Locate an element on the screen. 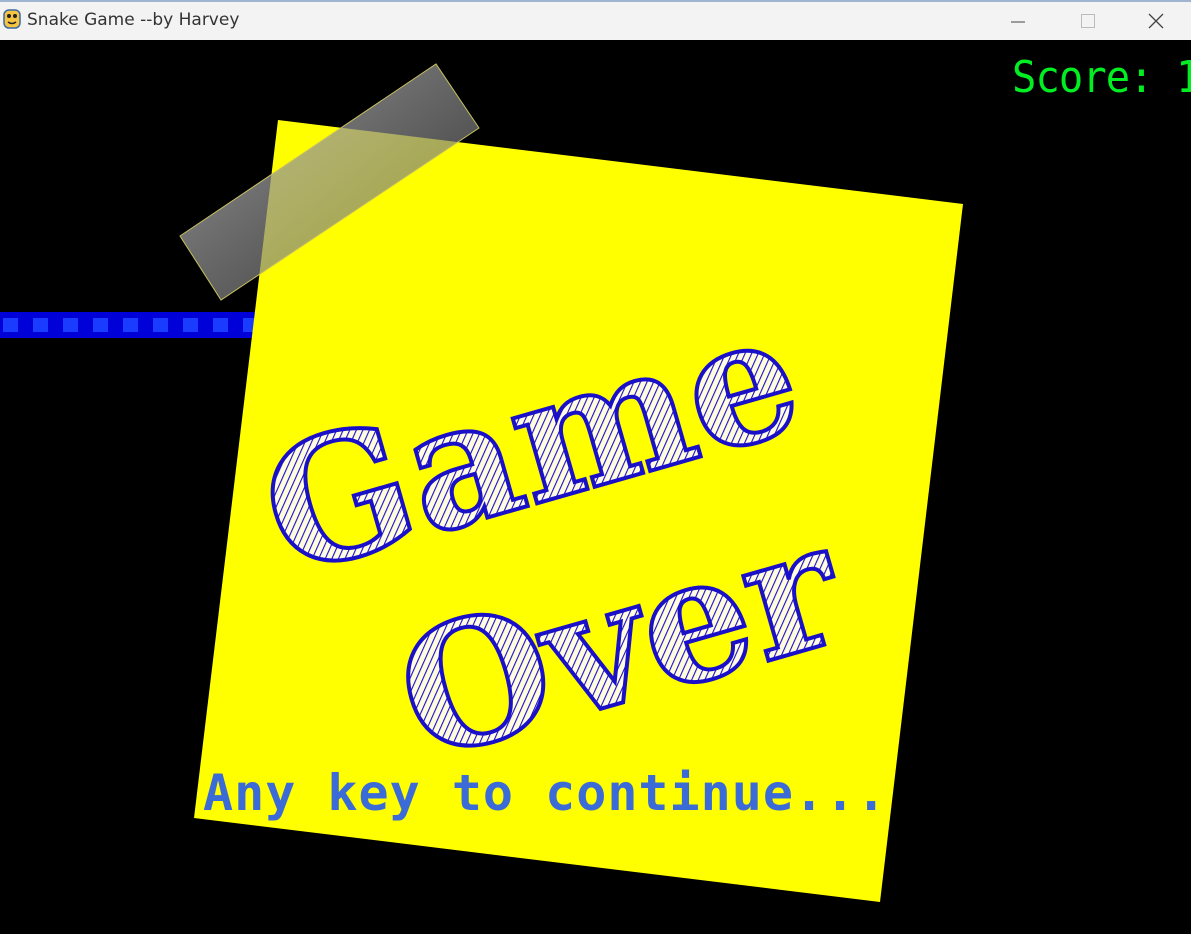 Image resolution: width=1191 pixels, height=934 pixels. maximize-icon is located at coordinates (1088, 21).